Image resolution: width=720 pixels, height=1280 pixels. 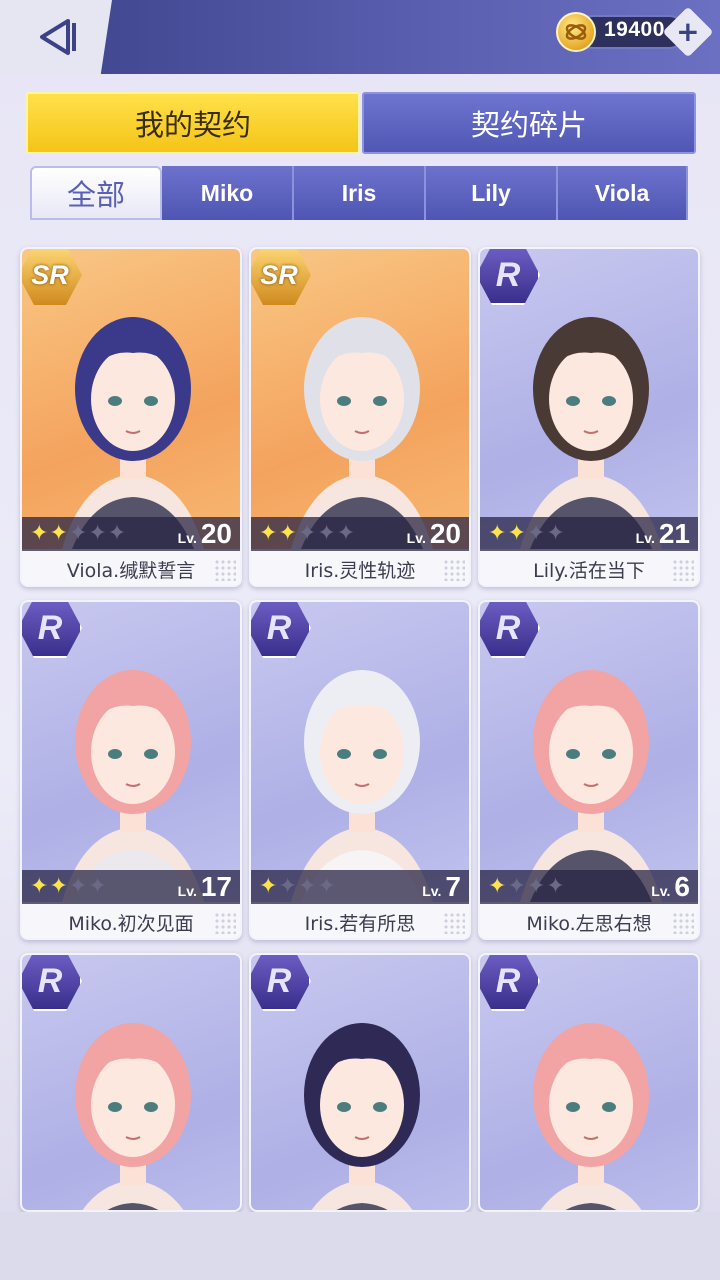 I want to click on tab-my-contracts: 我的契约, so click(x=193, y=123).